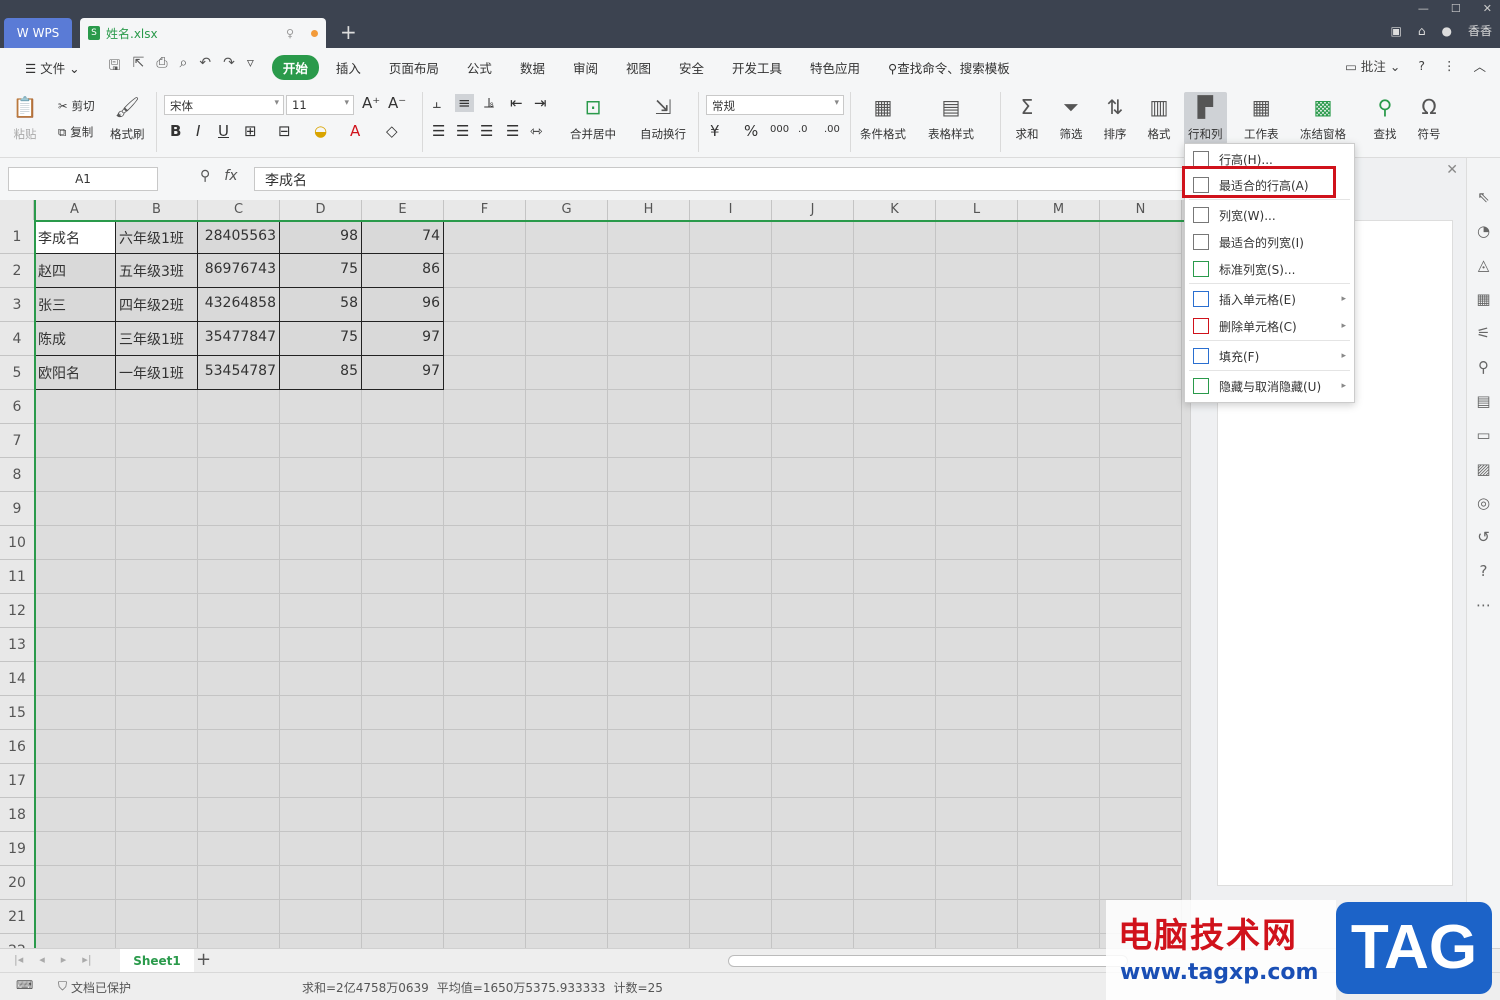  What do you see at coordinates (320, 131) in the screenshot?
I see `fill-color-icon: ◒` at bounding box center [320, 131].